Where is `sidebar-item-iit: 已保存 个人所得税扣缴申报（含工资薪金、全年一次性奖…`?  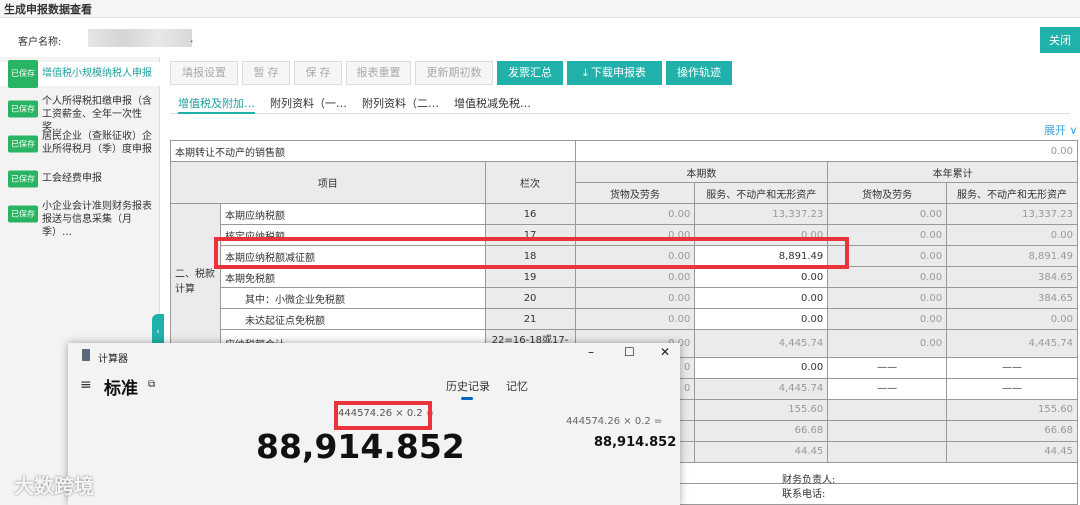
sidebar-item-iit: 已保存 个人所得税扣缴申报（含工资薪金、全年一次性奖… is located at coordinates (80, 114).